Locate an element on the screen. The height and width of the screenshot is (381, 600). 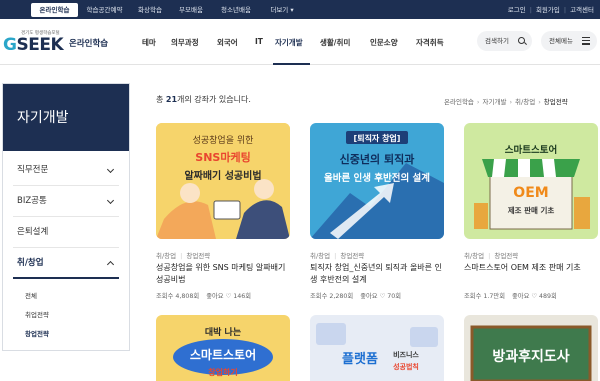
search-button: 검색하기 is located at coordinates (504, 41).